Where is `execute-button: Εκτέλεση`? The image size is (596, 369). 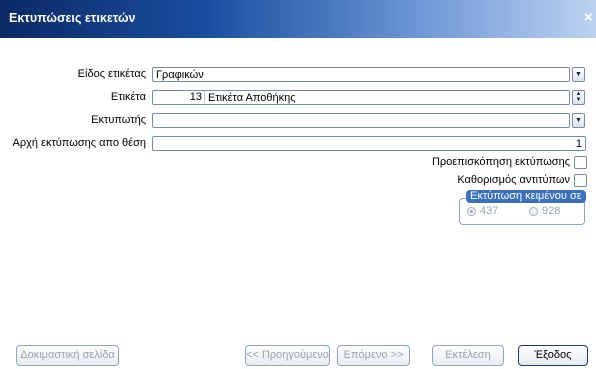
execute-button: Εκτέλεση is located at coordinates (468, 355).